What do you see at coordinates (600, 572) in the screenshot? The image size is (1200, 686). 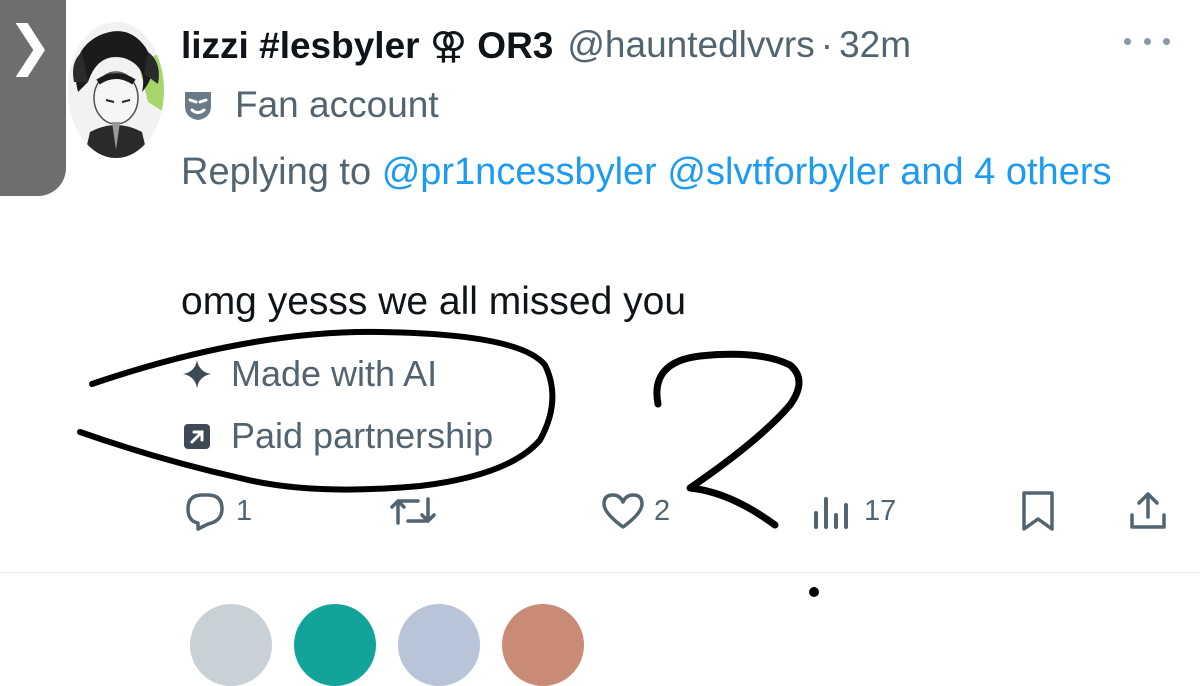 I see `divider` at bounding box center [600, 572].